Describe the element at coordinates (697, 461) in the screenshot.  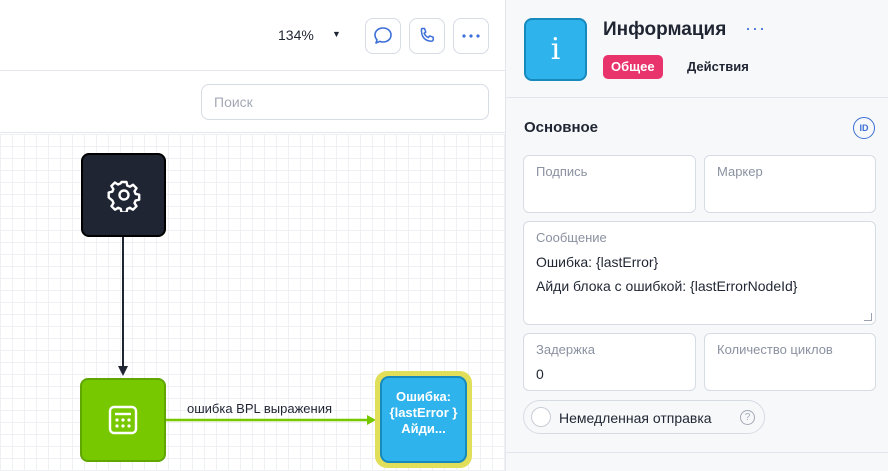
I see `panel-footer` at that location.